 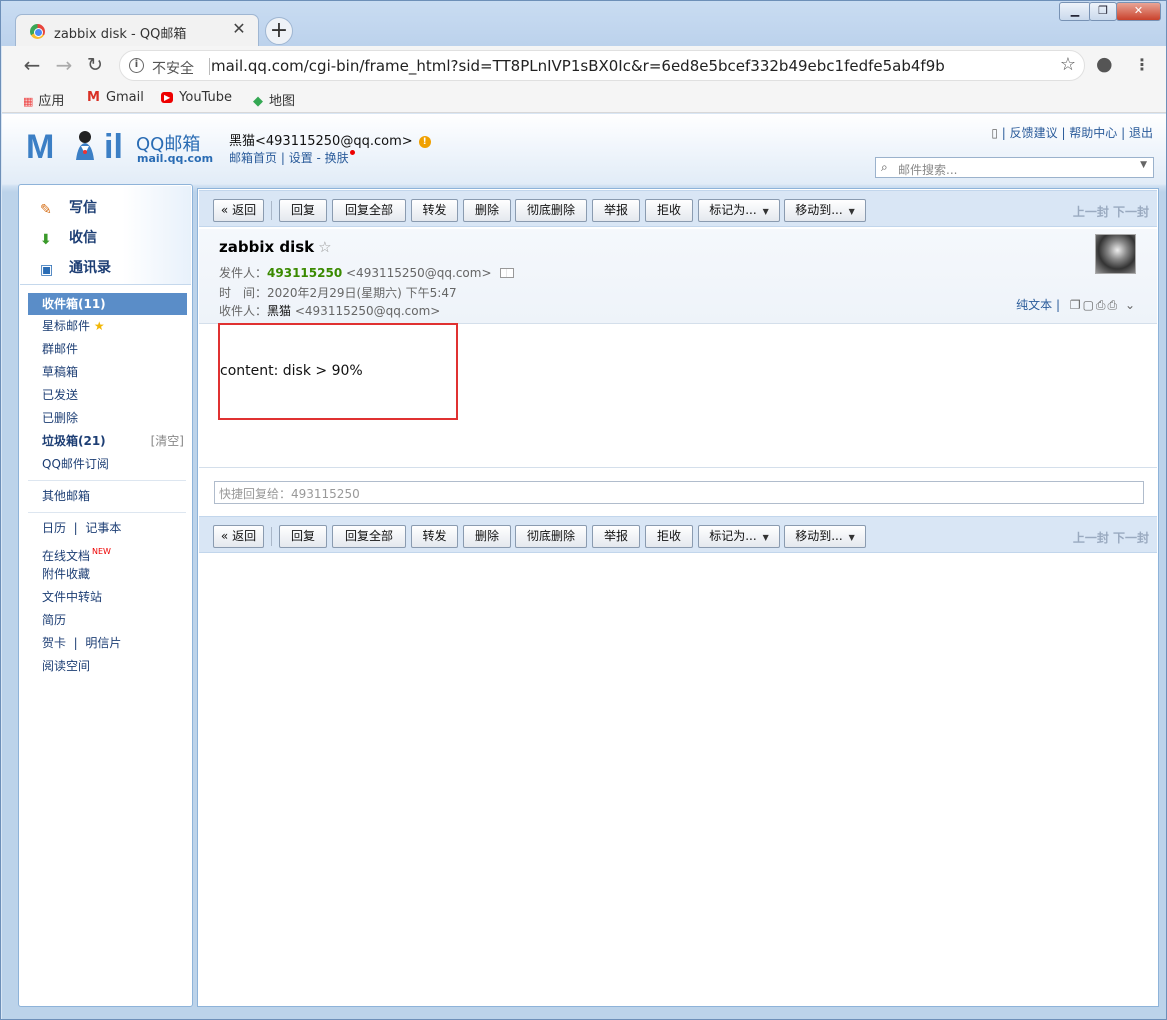 What do you see at coordinates (1141, 133) in the screenshot?
I see `link-logout: 退出` at bounding box center [1141, 133].